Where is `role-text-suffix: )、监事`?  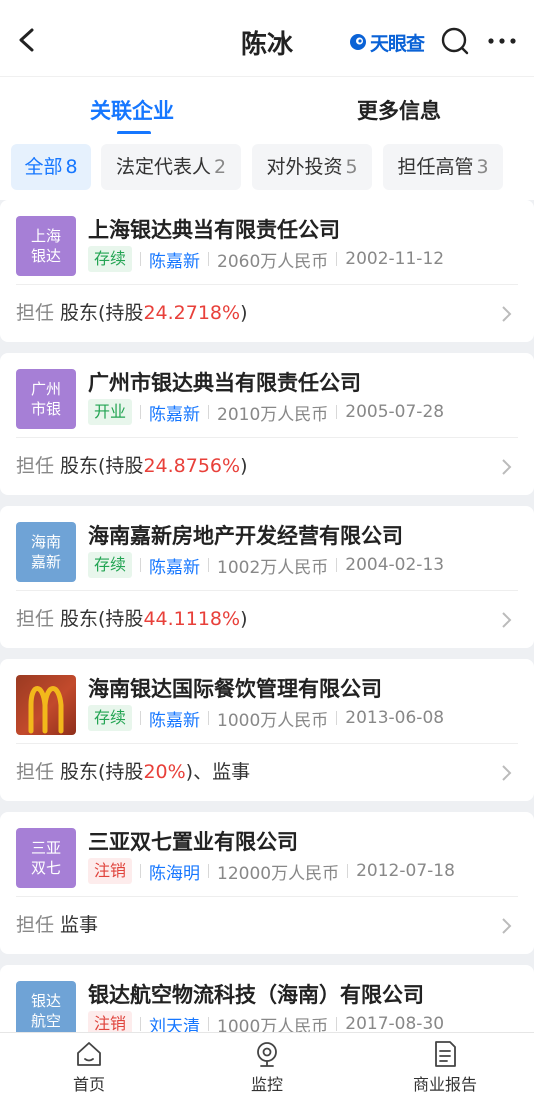 role-text-suffix: )、监事 is located at coordinates (218, 772).